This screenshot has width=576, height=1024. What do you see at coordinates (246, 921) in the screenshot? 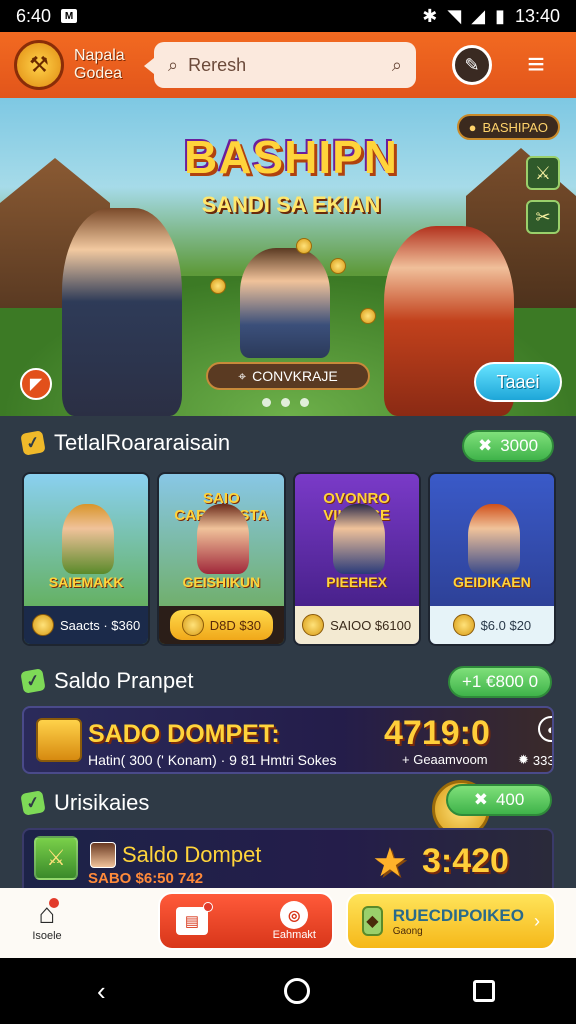
I see `nav-wallet-button: ▤ ◎ Eahmakt` at bounding box center [246, 921].